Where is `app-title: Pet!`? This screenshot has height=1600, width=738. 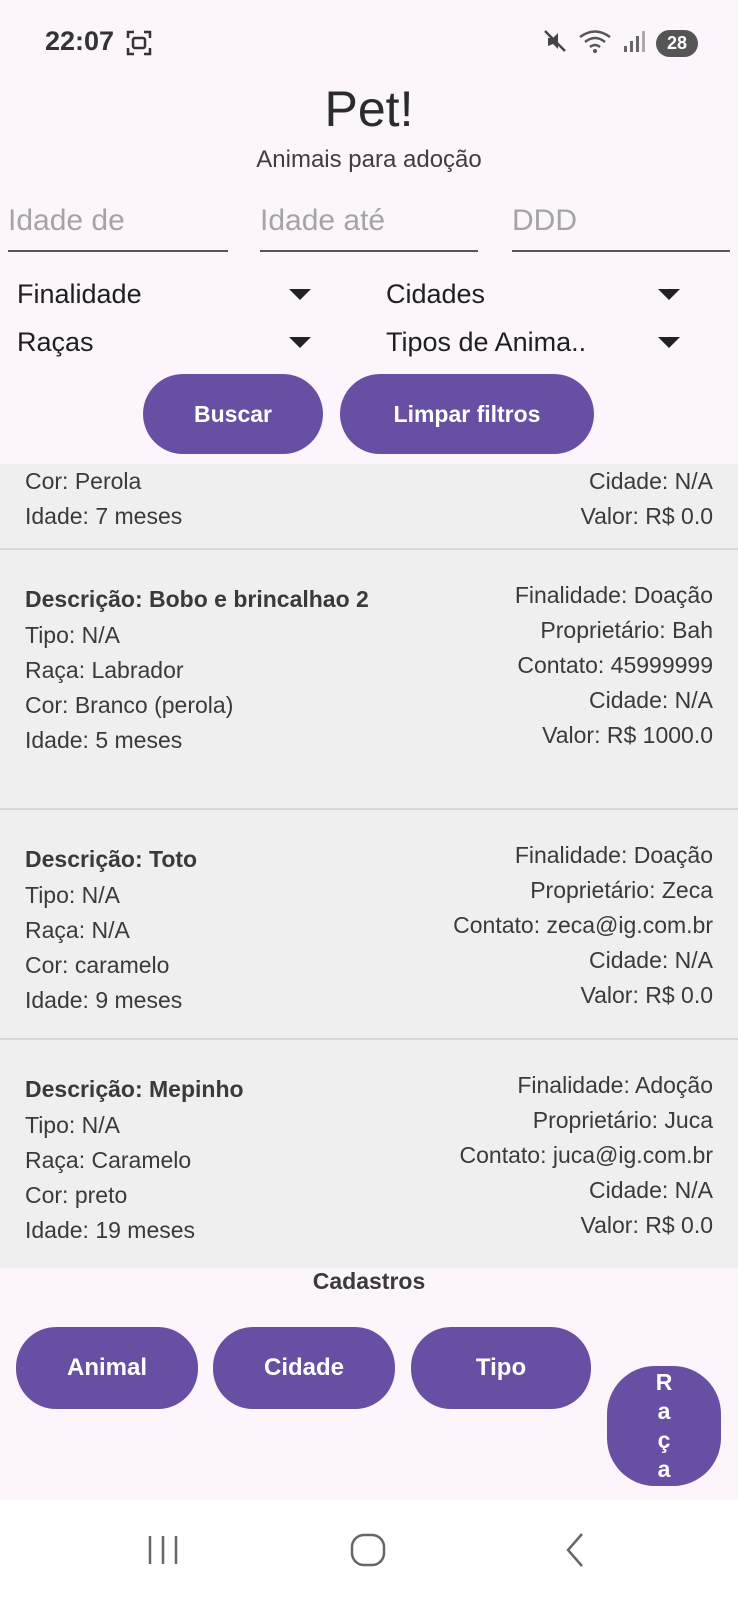 app-title: Pet! is located at coordinates (369, 109).